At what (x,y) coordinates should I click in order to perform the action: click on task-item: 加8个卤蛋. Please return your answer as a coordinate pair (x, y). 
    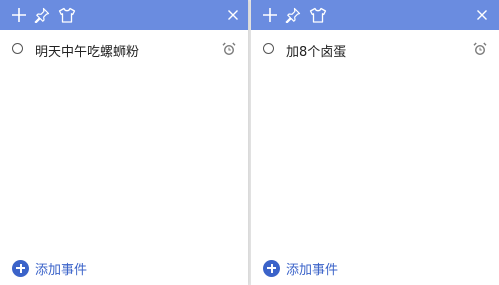
    Looking at the image, I should click on (375, 50).